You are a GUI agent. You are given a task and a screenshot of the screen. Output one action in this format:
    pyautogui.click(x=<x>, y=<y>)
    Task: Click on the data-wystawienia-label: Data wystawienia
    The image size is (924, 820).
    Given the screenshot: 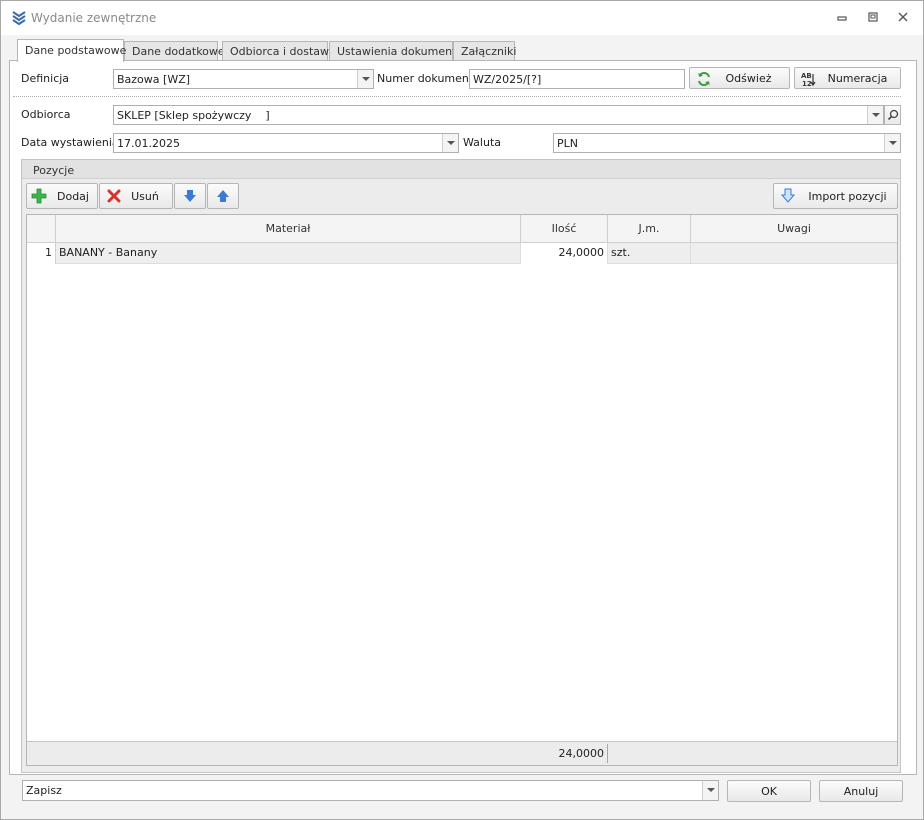 What is the action you would take?
    pyautogui.click(x=70, y=142)
    